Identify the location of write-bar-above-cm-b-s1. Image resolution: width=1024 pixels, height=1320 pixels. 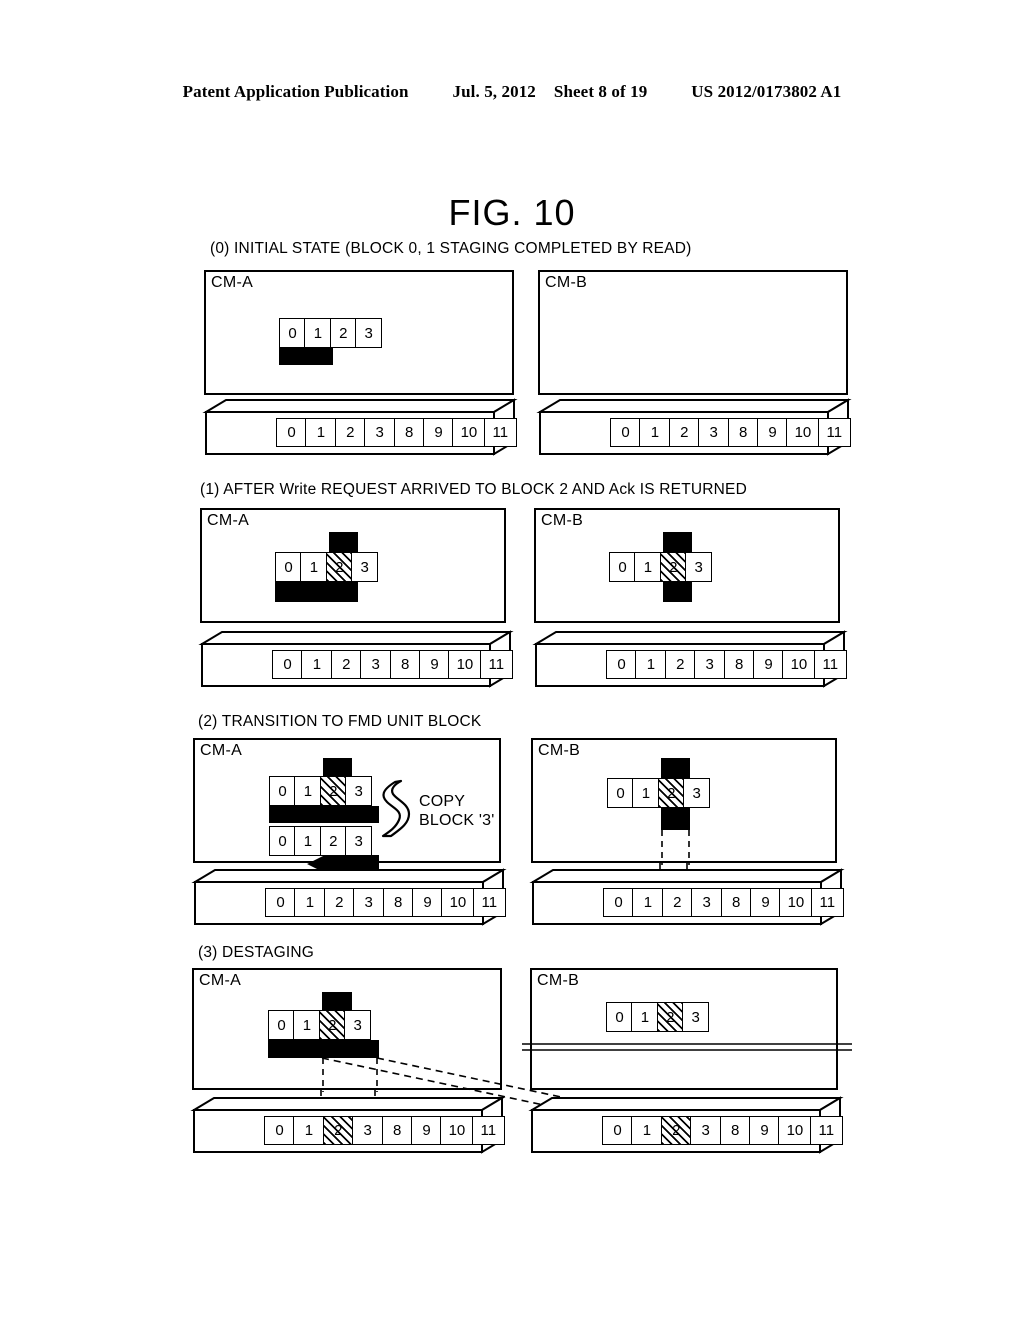
(677, 542).